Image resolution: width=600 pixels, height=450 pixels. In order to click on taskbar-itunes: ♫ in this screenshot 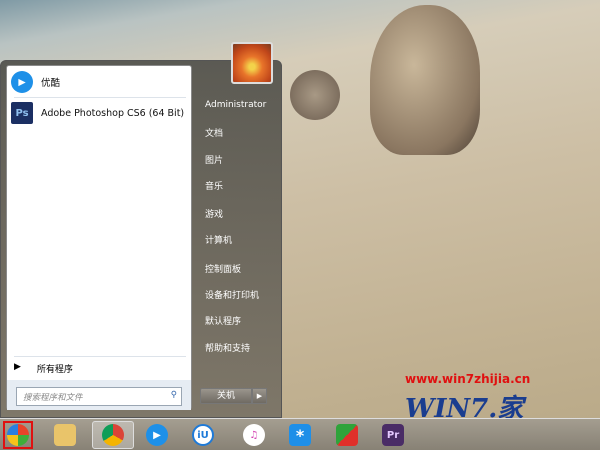, I will do `click(254, 435)`.